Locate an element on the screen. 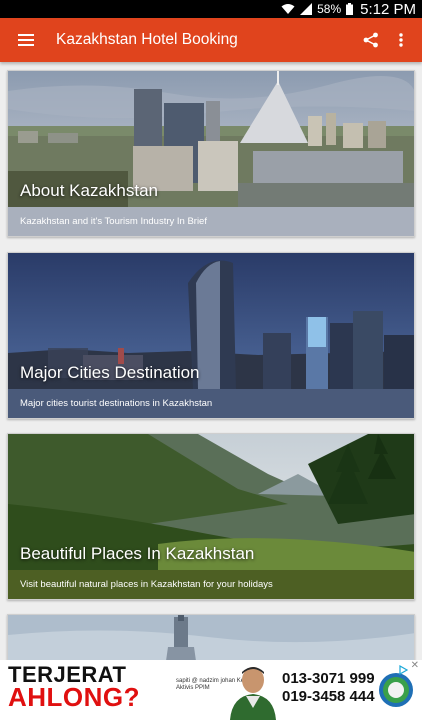 The height and width of the screenshot is (720, 422). app-title: Kazakhstan Hotel Booking is located at coordinates (147, 39).